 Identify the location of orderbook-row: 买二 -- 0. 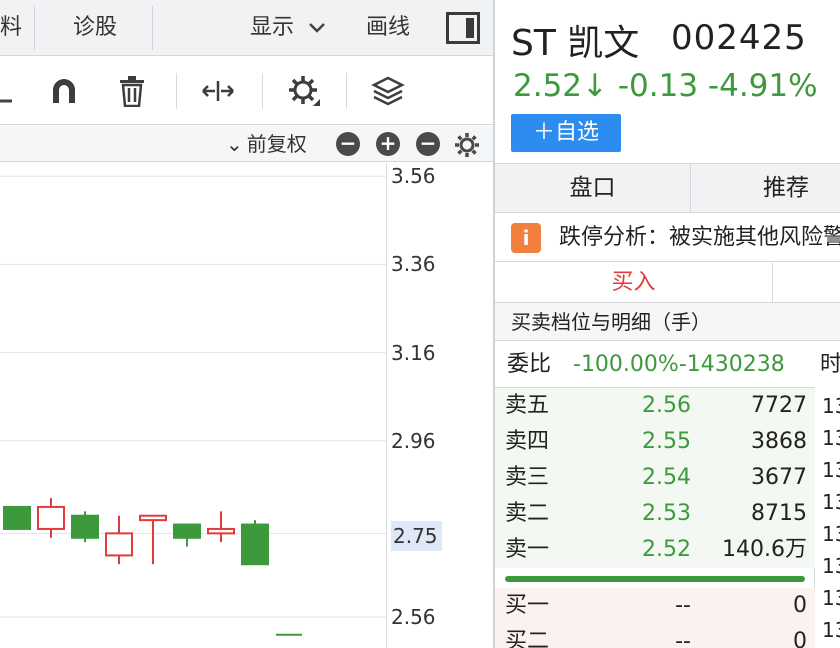
(655, 636).